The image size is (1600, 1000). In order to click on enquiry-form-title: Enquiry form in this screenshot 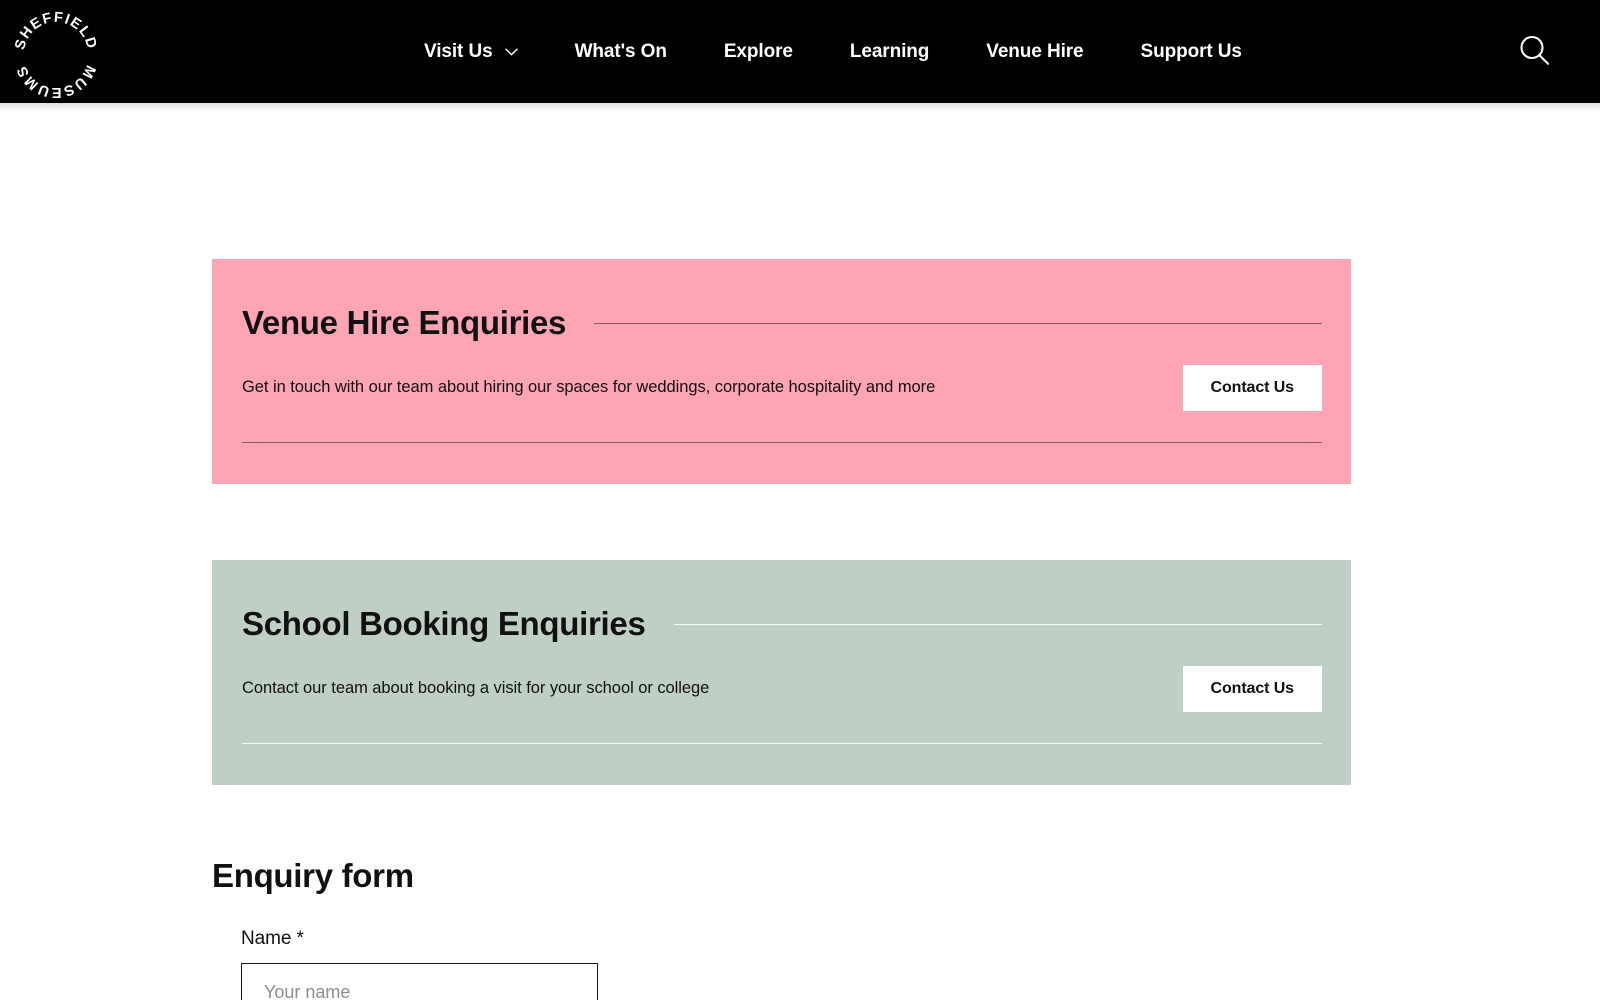, I will do `click(313, 875)`.